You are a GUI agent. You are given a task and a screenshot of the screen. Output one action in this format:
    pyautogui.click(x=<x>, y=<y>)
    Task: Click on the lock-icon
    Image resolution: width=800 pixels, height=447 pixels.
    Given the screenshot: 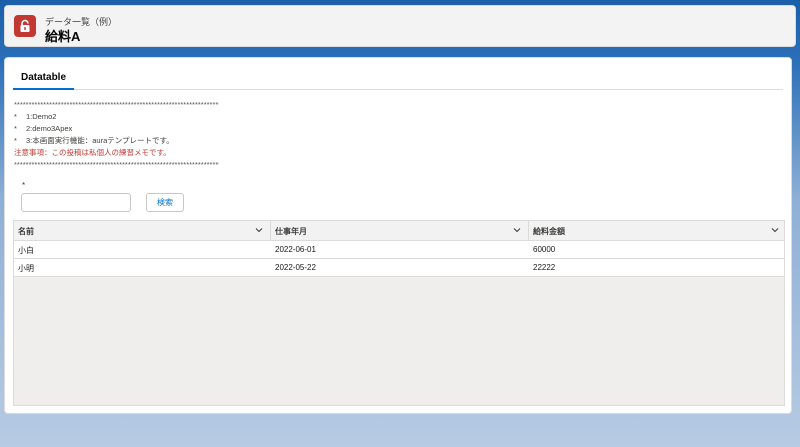 What is the action you would take?
    pyautogui.click(x=25, y=26)
    